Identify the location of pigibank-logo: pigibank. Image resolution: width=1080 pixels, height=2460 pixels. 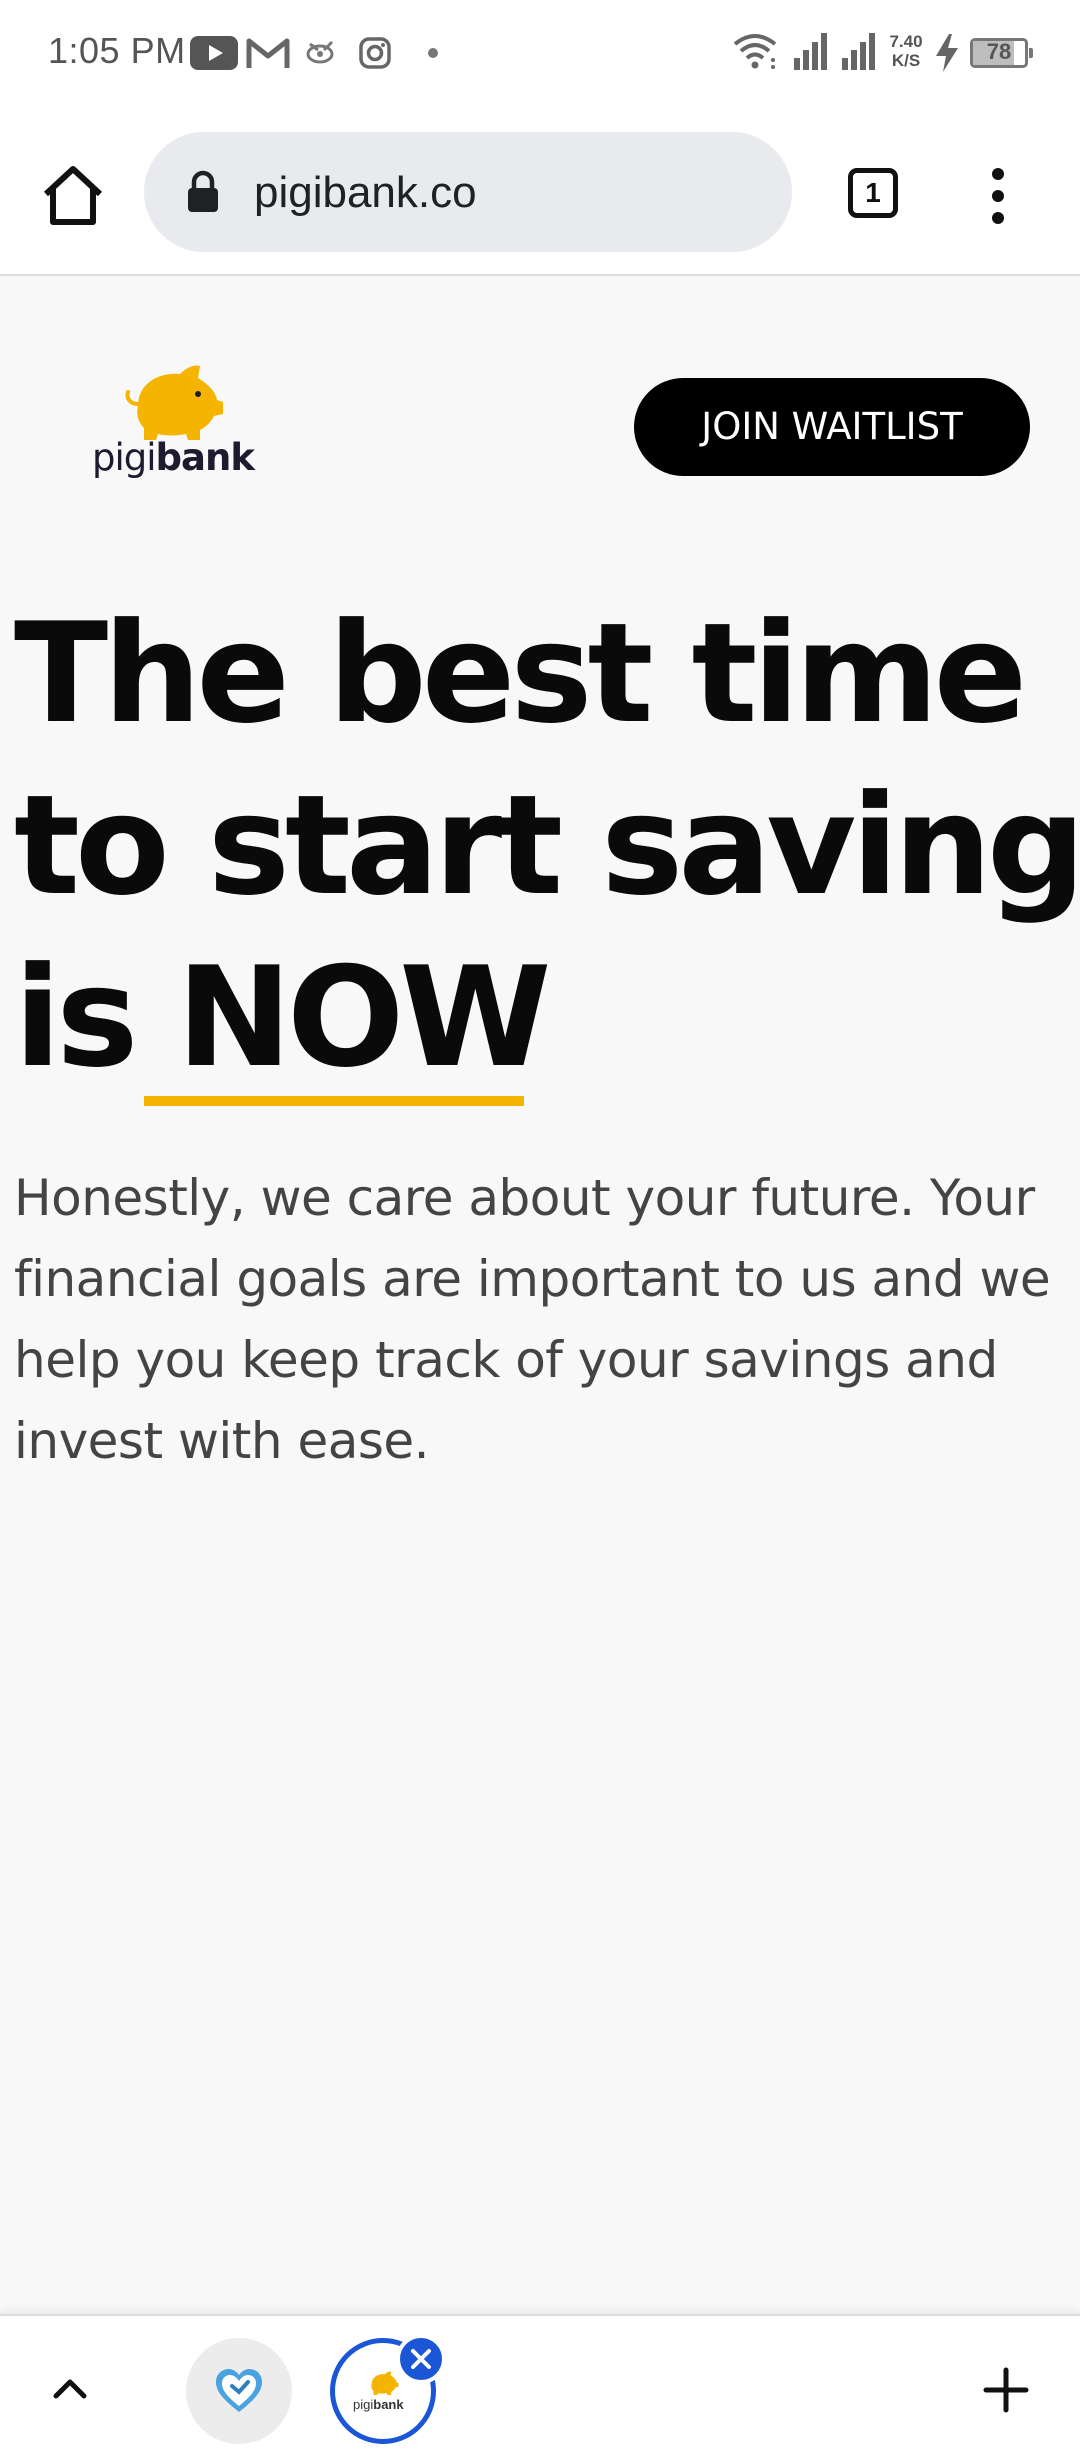
(177, 424).